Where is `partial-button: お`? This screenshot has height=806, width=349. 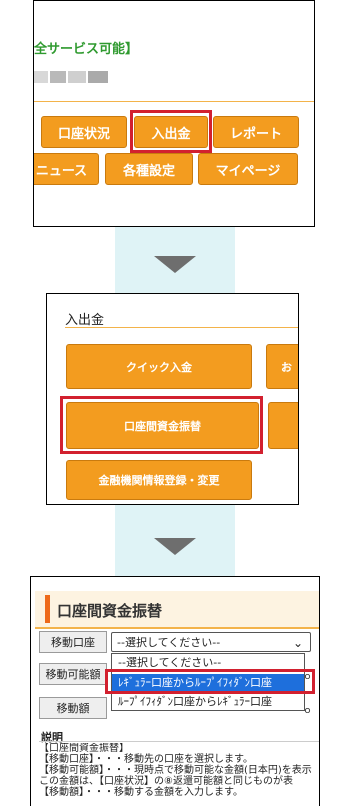
partial-button: お is located at coordinates (282, 366).